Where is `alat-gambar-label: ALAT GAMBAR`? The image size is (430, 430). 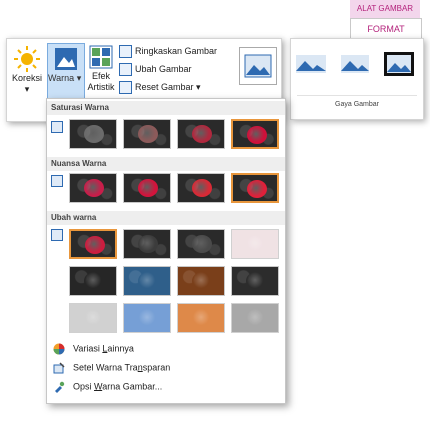
alat-gambar-label: ALAT GAMBAR is located at coordinates (385, 9).